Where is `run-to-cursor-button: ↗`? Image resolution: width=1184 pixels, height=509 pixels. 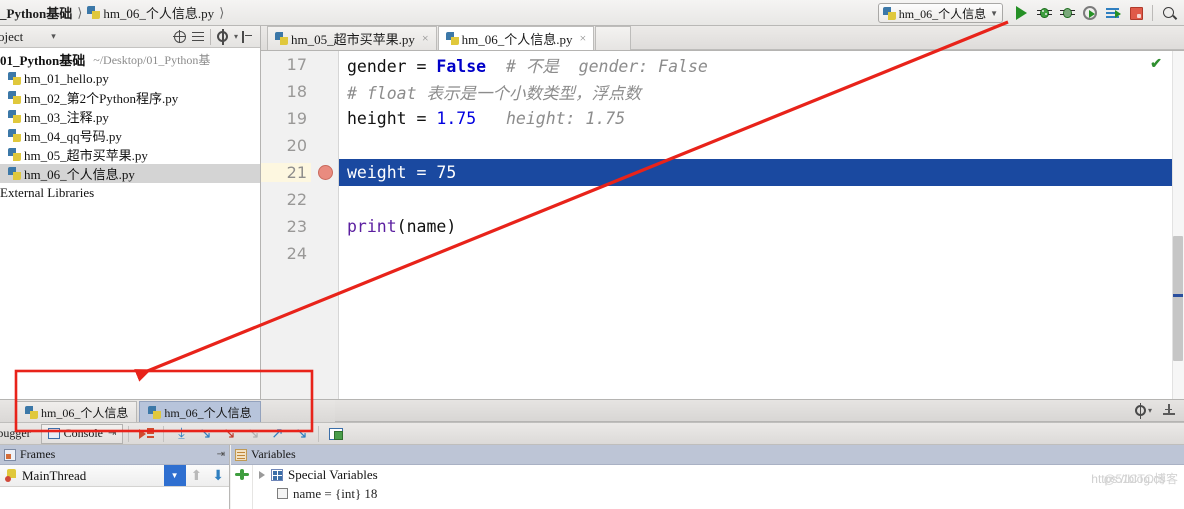 run-to-cursor-button: ↗ is located at coordinates (277, 434).